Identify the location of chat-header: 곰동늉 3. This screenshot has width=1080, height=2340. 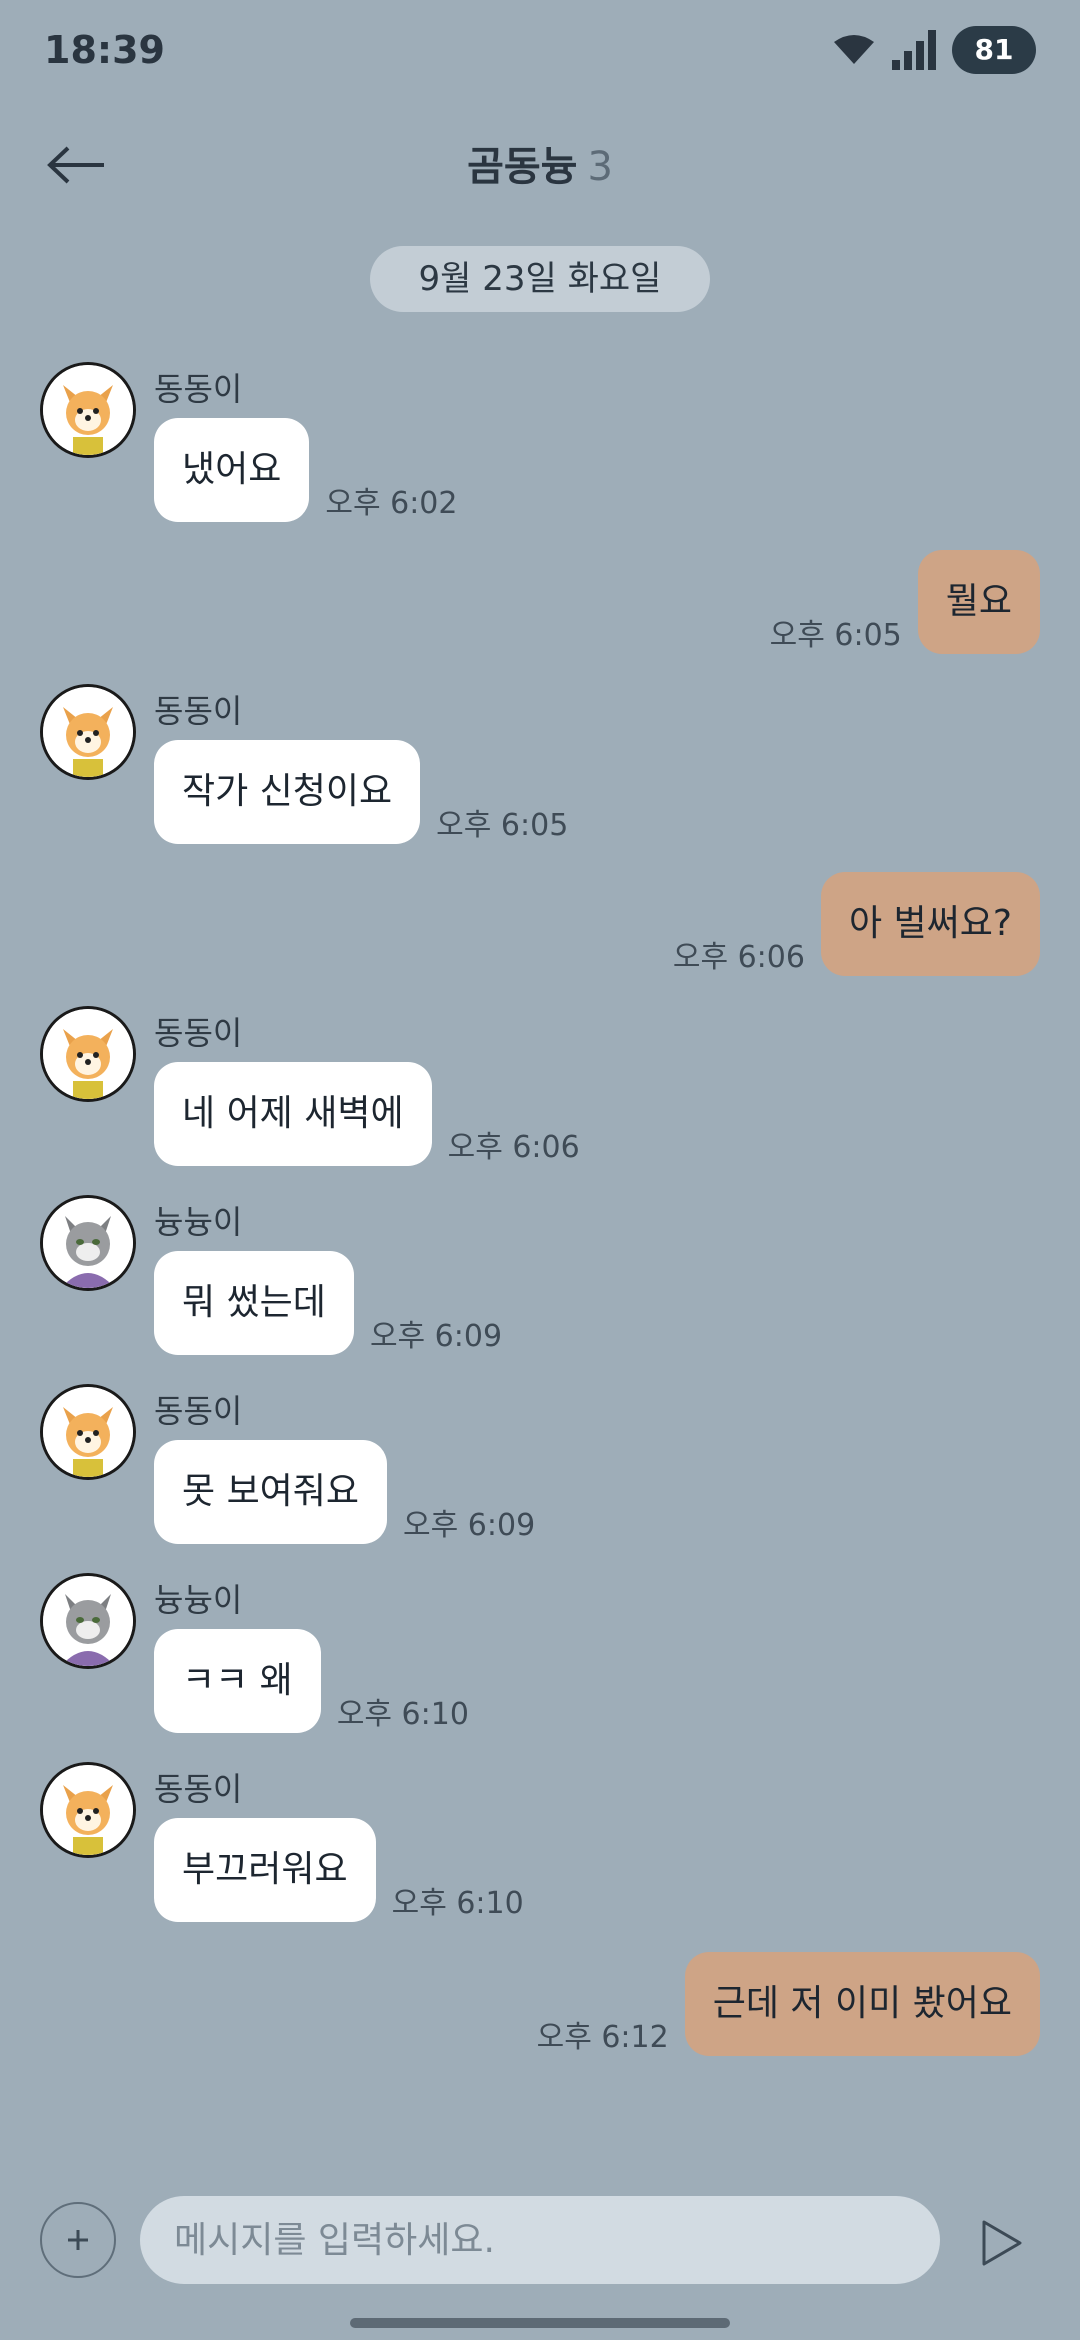
(540, 165).